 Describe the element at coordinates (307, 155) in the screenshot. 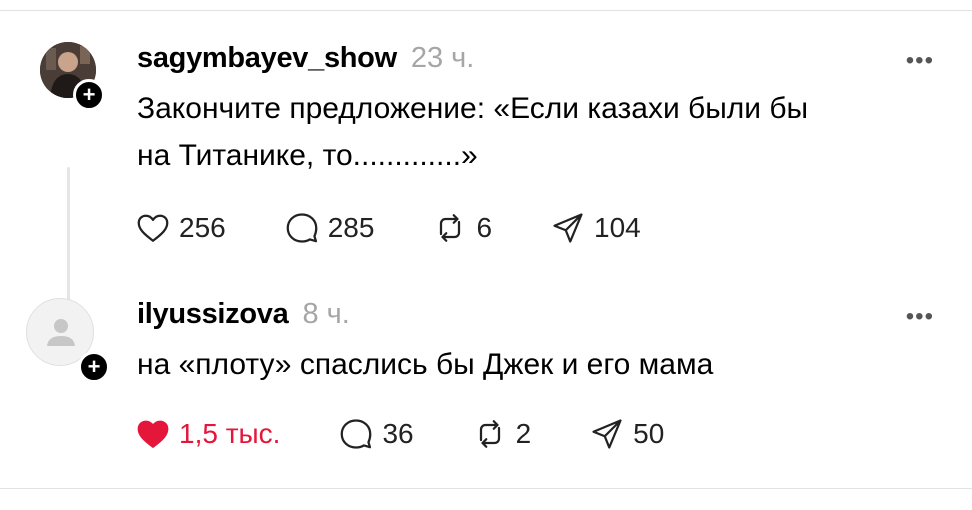

I see `post-text-line: на Титанике, то.............»` at that location.